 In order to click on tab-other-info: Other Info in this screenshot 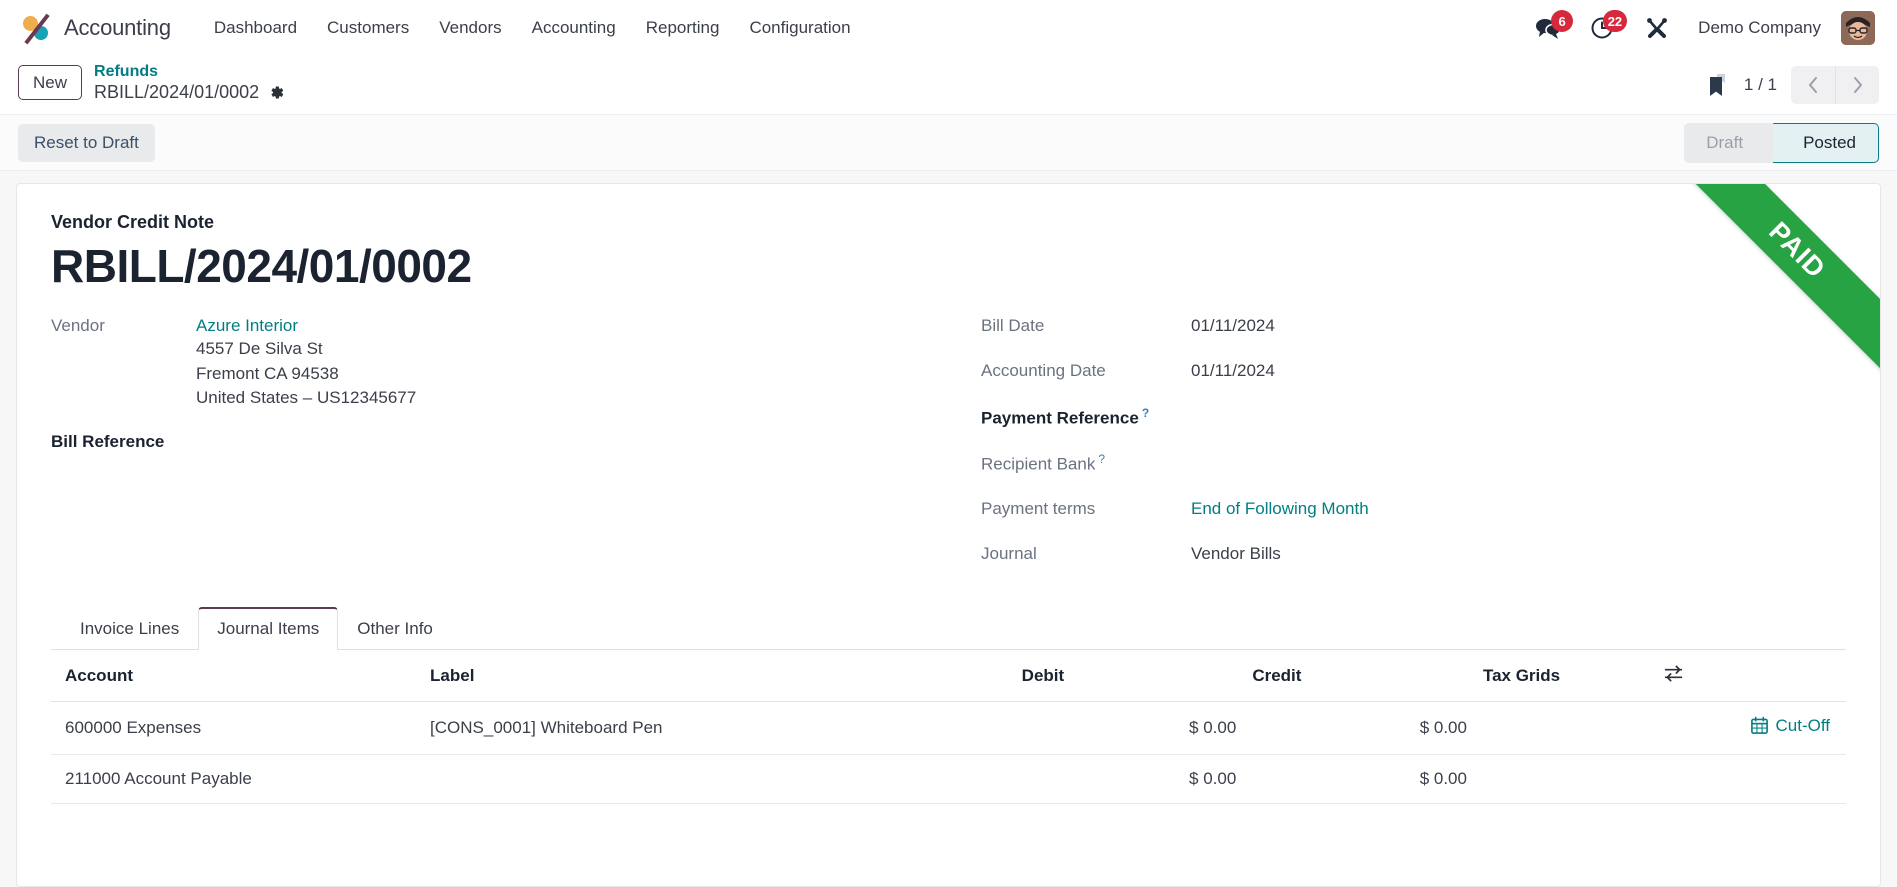, I will do `click(395, 628)`.